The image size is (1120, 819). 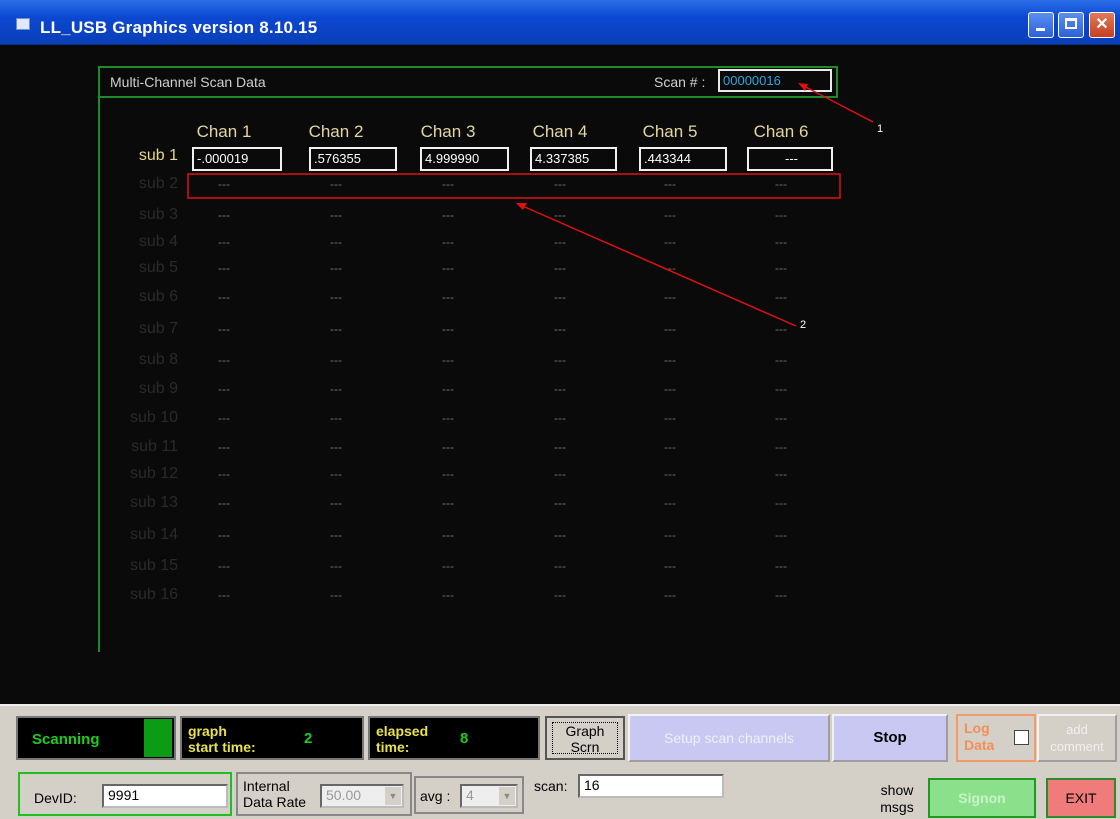 I want to click on graph-screen-label: Graph Scrn, so click(x=585, y=738).